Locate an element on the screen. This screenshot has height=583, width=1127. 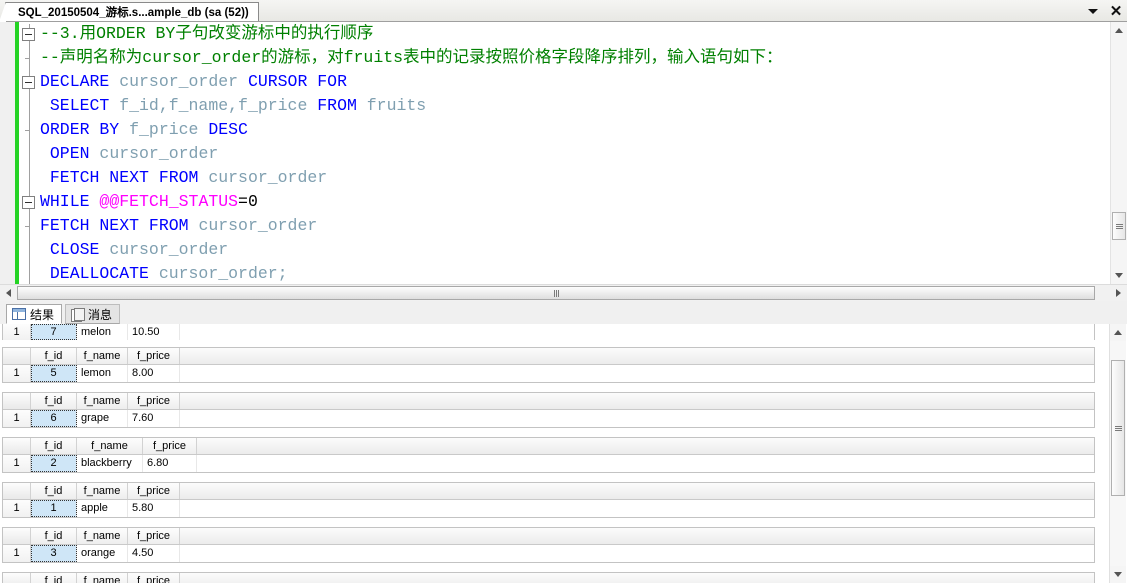
result-grid: f_id f_name f_price 1 1 apple 5.80 is located at coordinates (548, 500).